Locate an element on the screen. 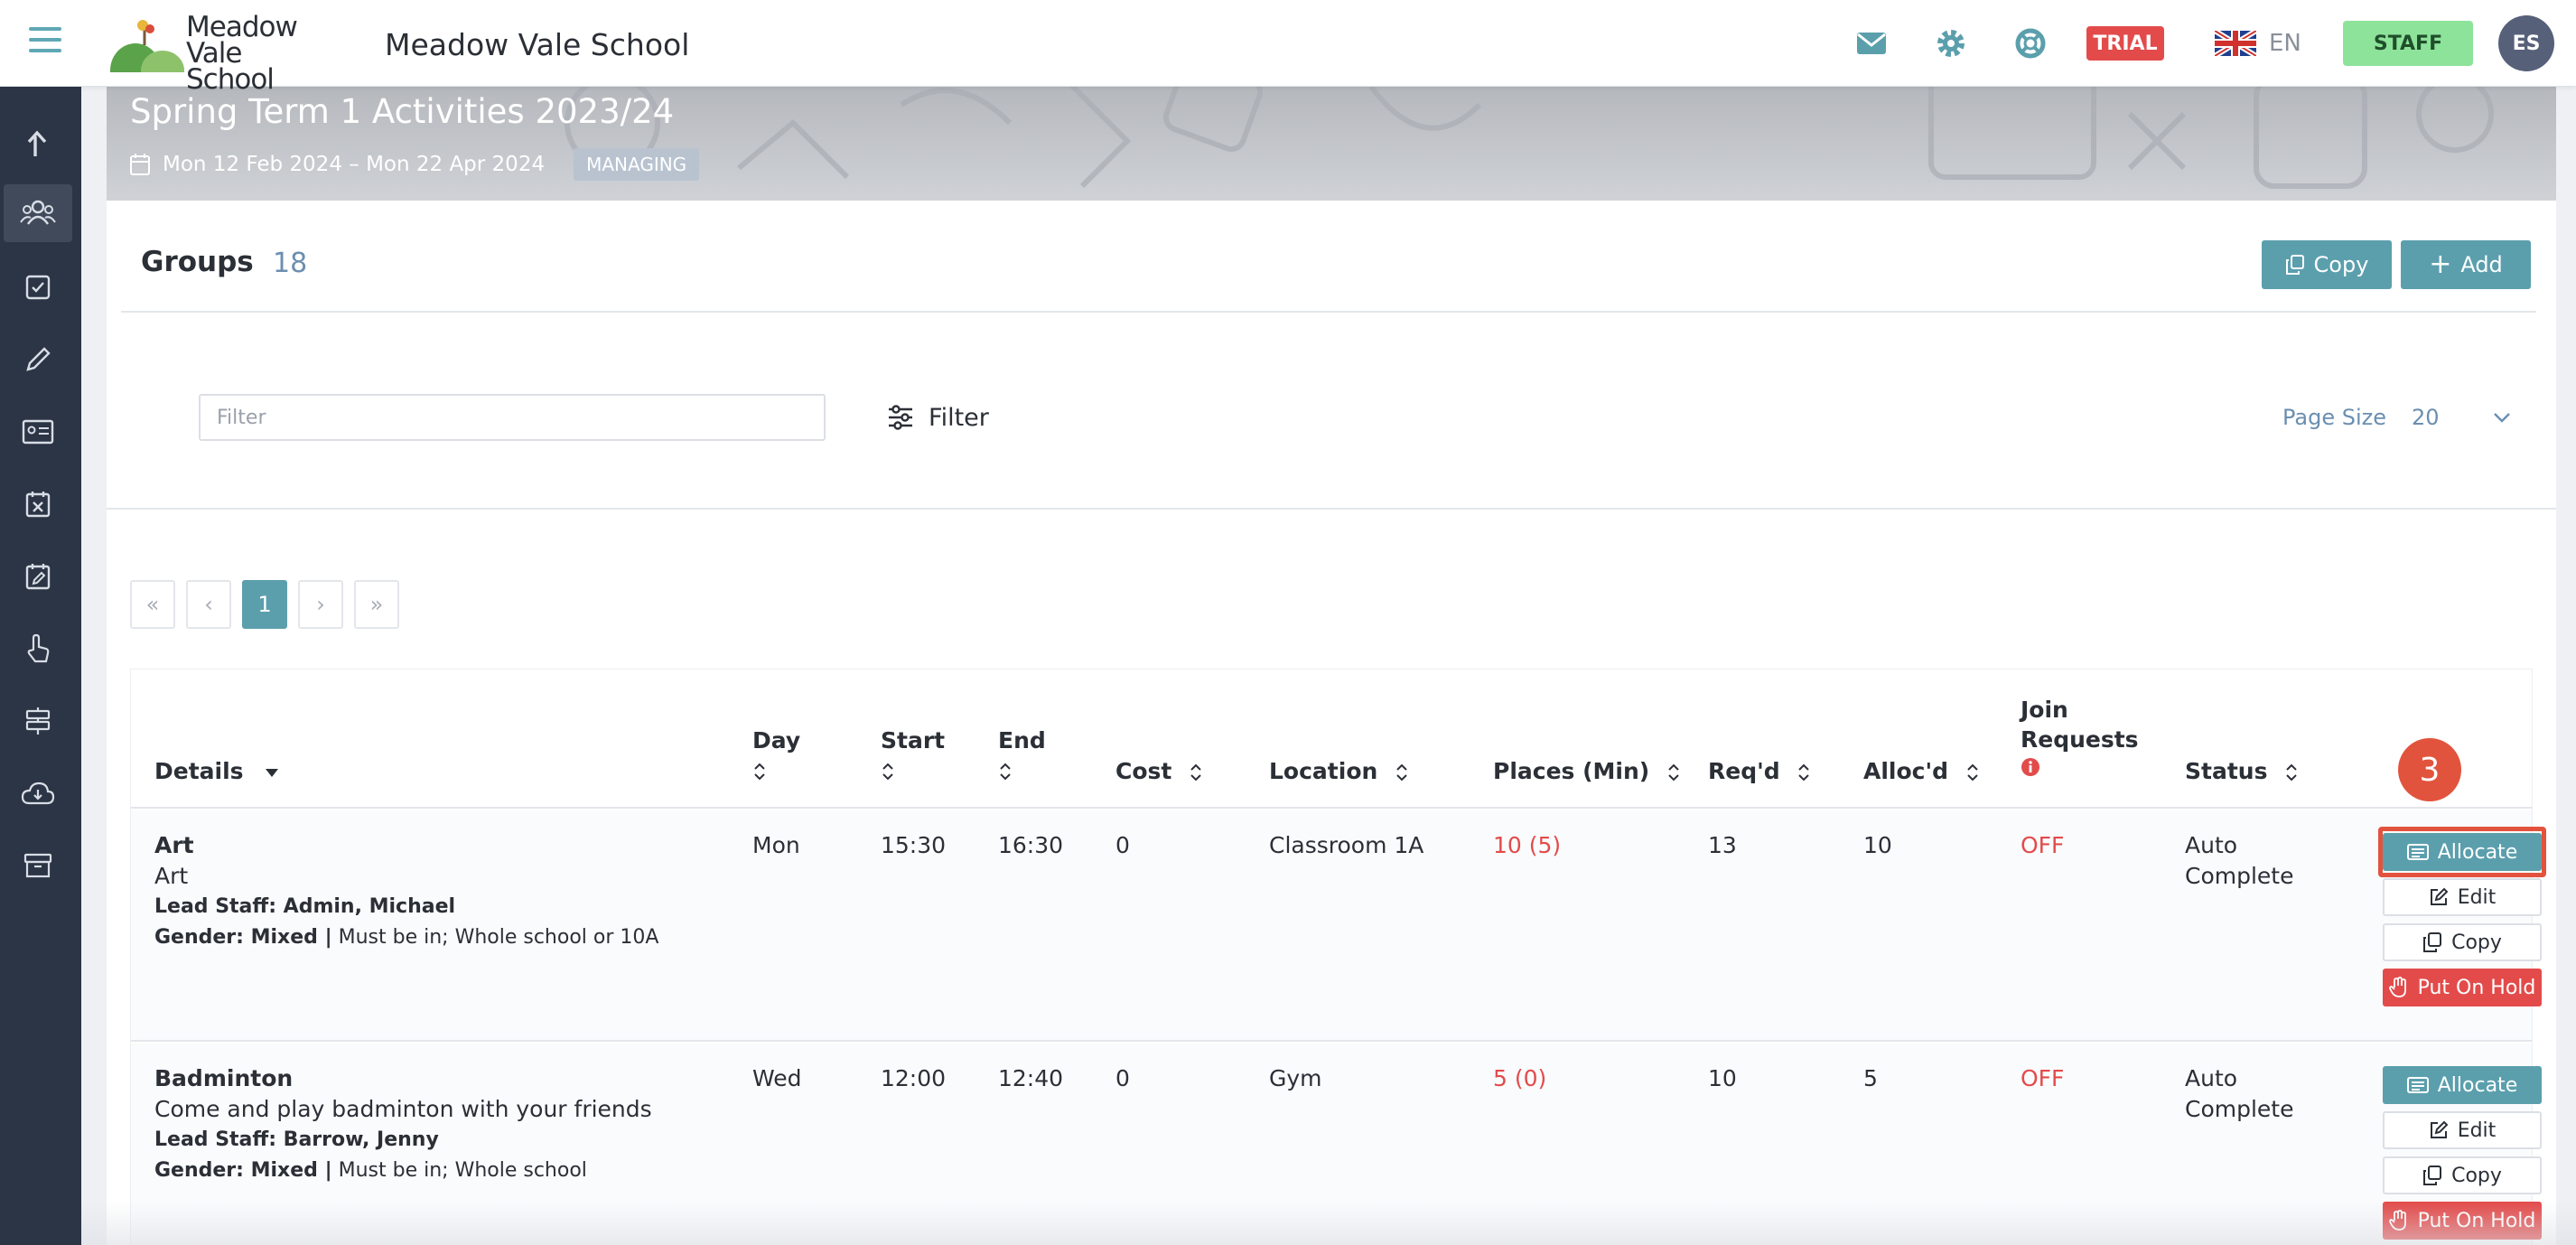 The height and width of the screenshot is (1245, 2576). first-page-button: « is located at coordinates (152, 604).